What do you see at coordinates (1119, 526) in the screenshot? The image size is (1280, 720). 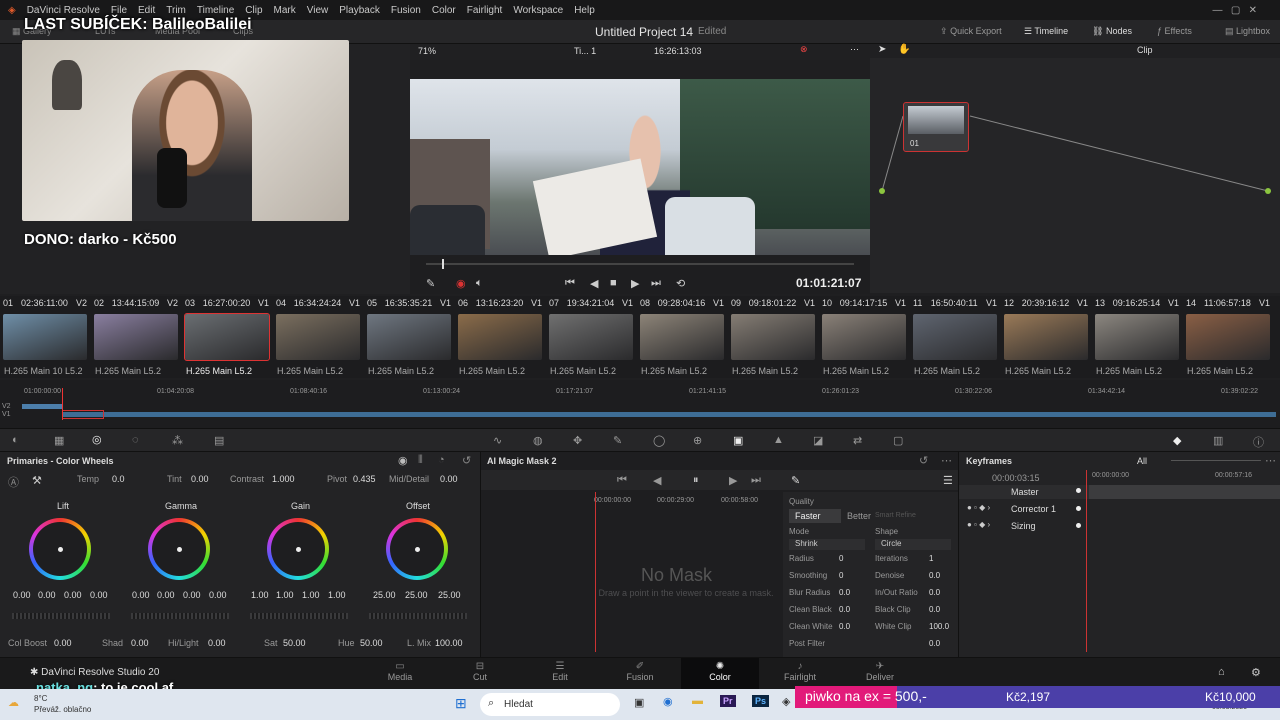 I see `keyframe-row-sizing: ● ▫ ◆ › Sizing` at bounding box center [1119, 526].